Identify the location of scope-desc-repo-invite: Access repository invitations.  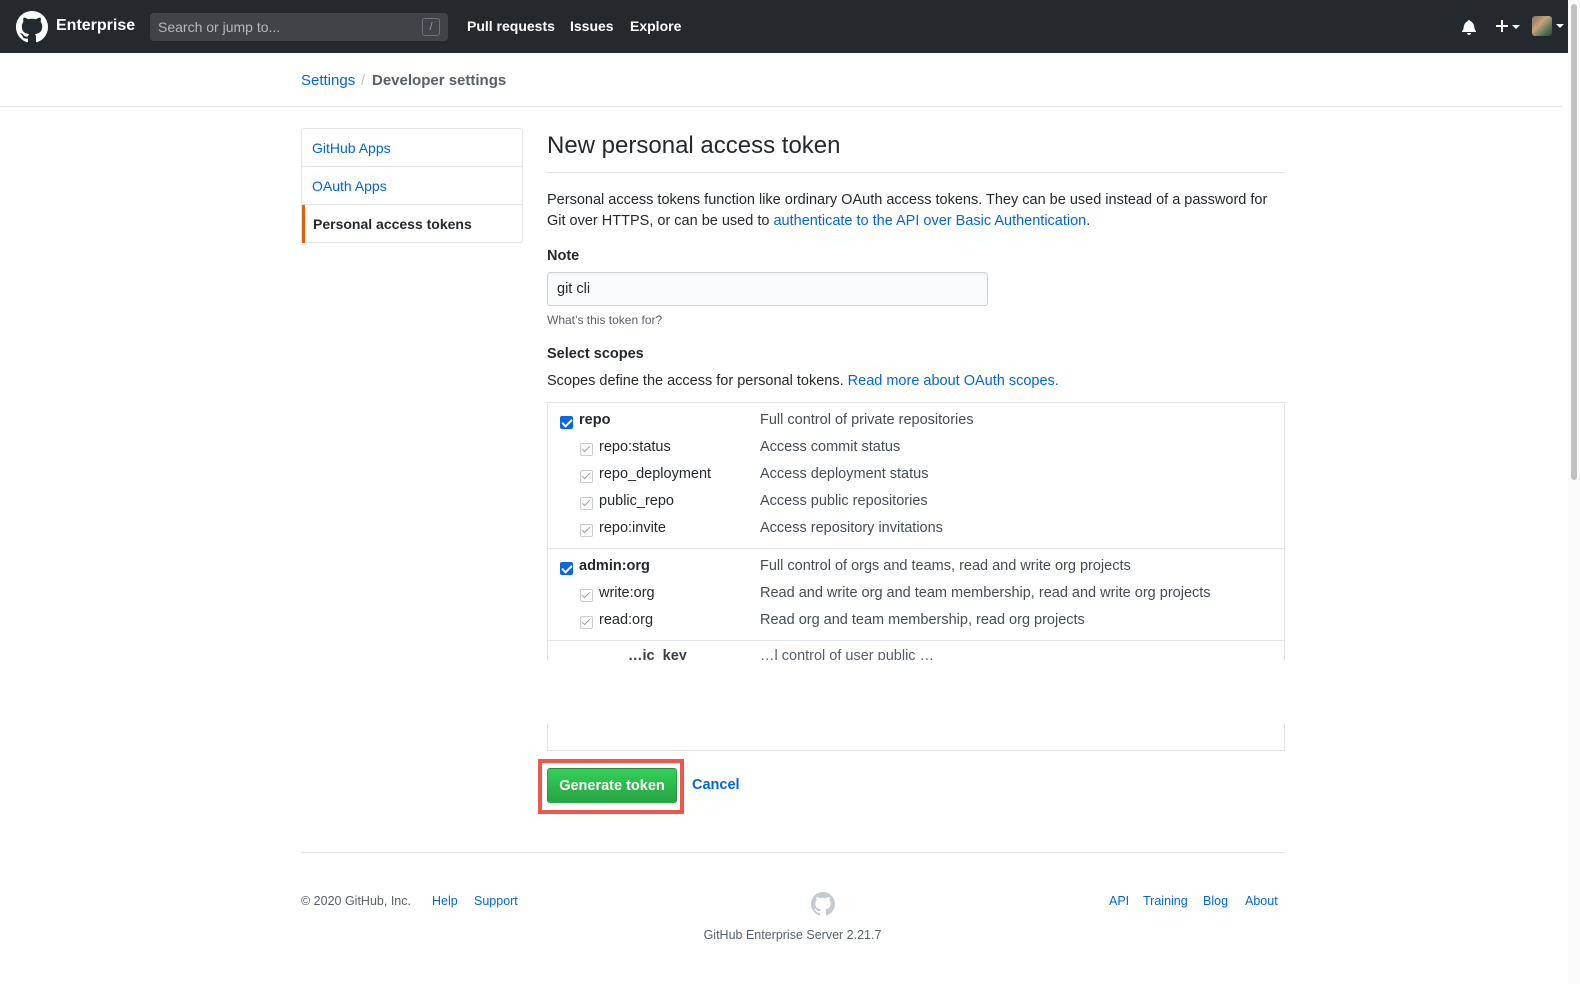
(851, 528).